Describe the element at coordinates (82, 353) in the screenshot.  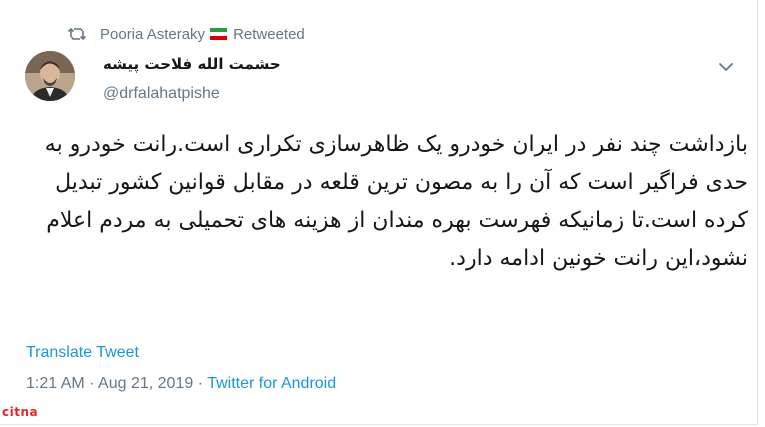
I see `translate-tweet-link: Translate Tweet` at that location.